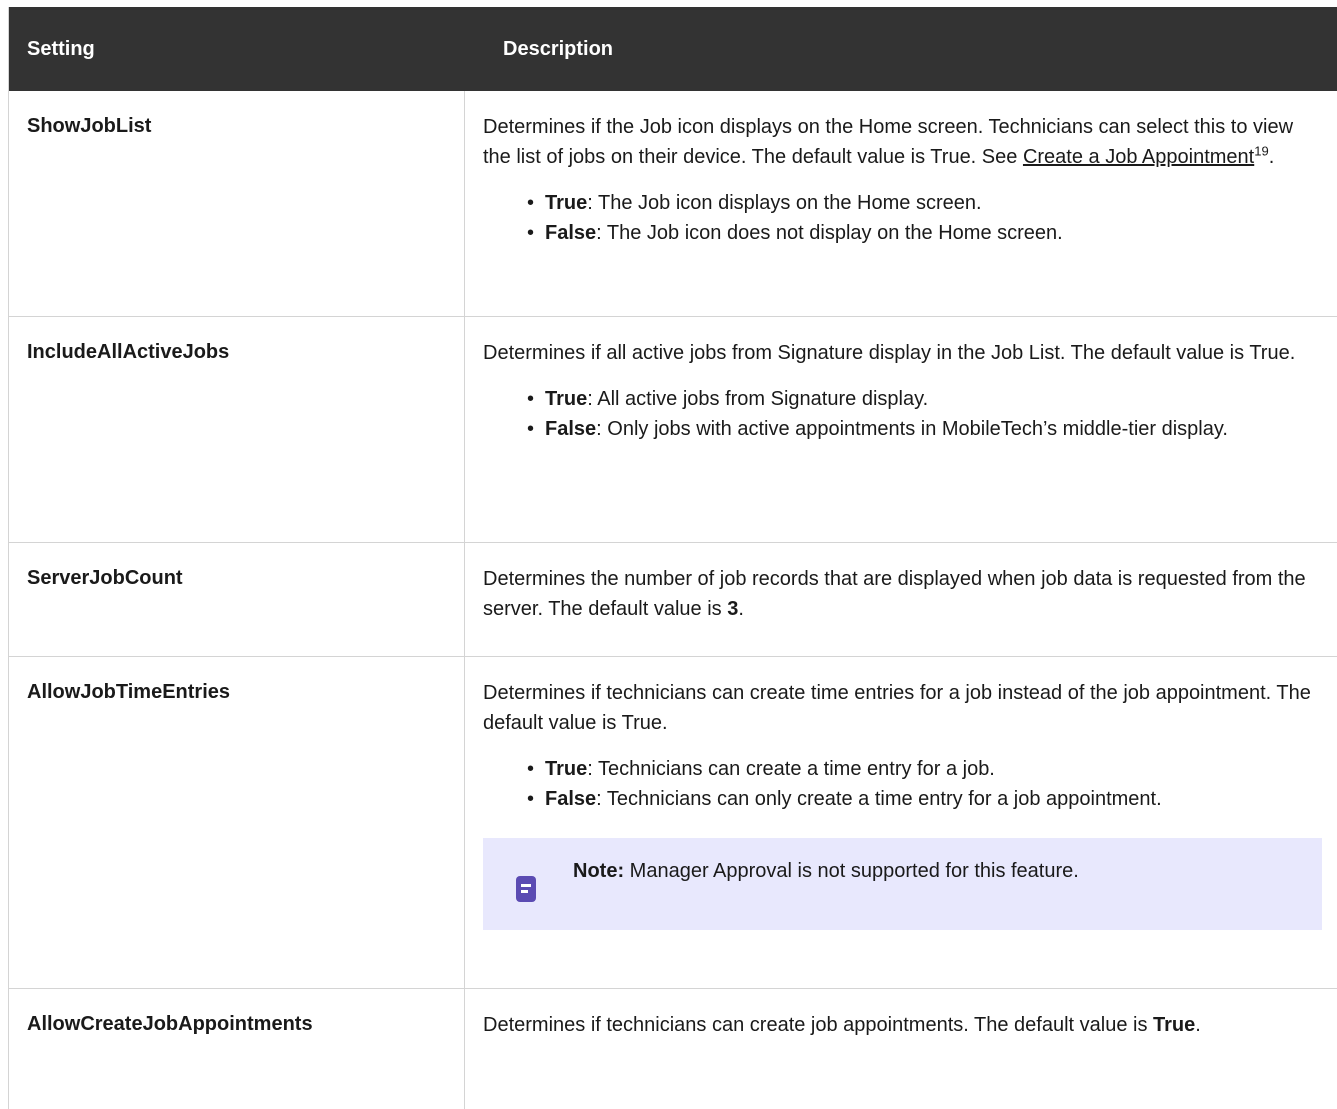  What do you see at coordinates (673, 49) in the screenshot?
I see `table-header: Setting Description` at bounding box center [673, 49].